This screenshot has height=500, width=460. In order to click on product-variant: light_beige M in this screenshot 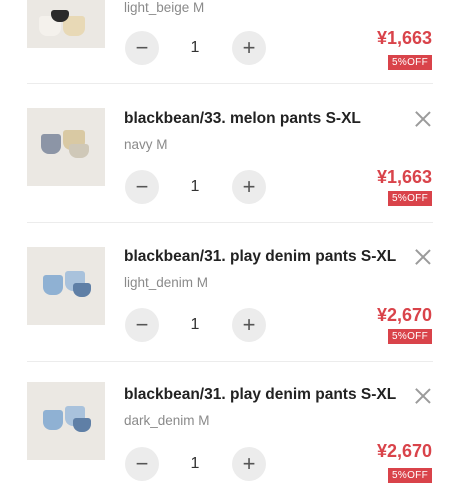, I will do `click(164, 7)`.